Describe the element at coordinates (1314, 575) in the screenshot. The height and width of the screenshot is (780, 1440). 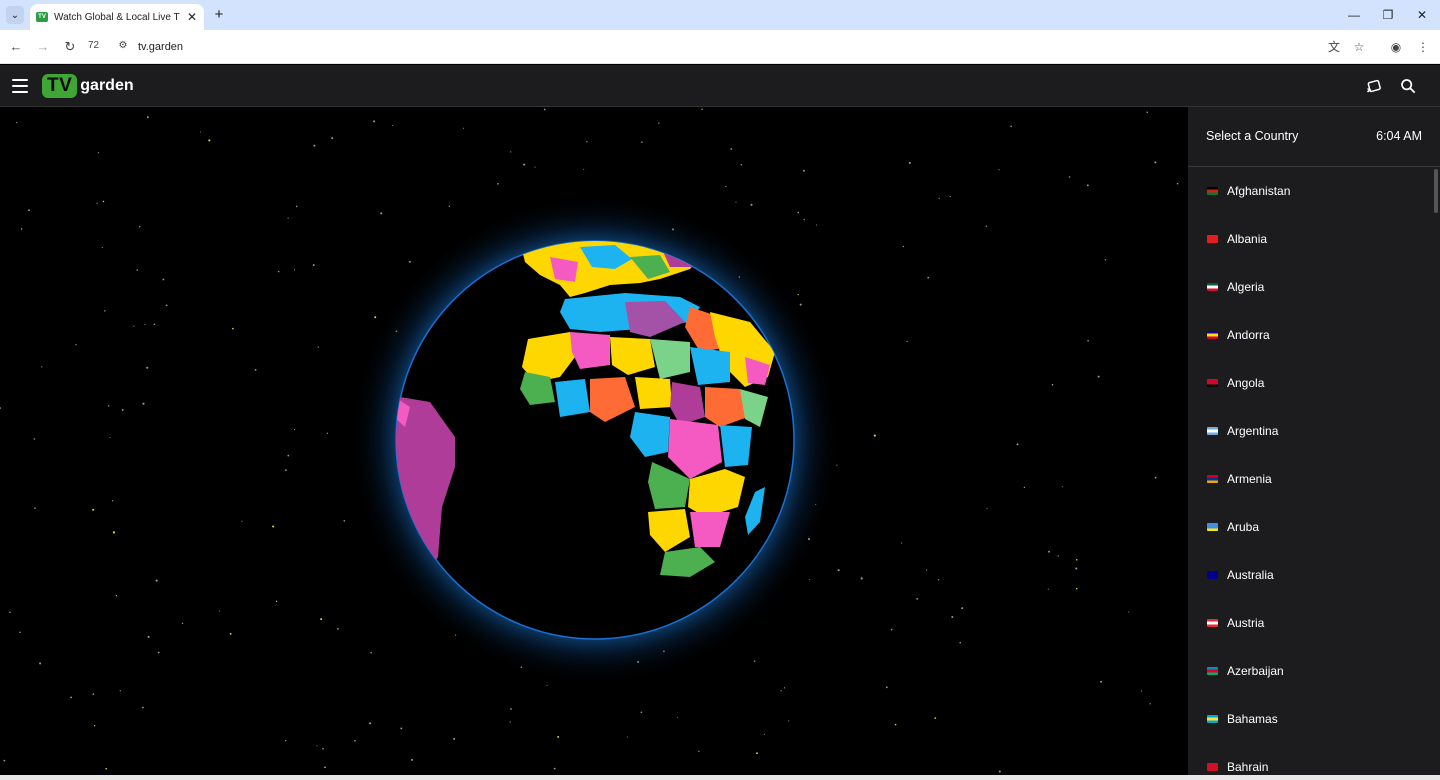
I see `country-item: Australia` at that location.